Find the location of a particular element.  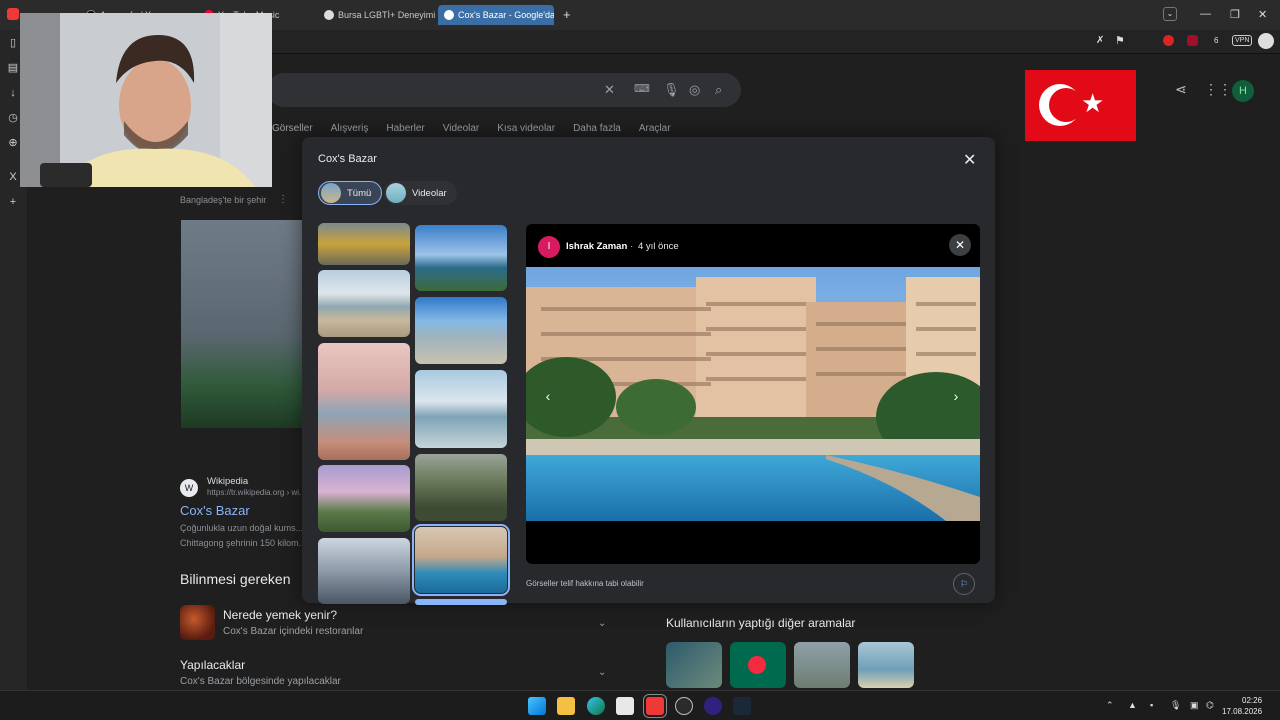

notification-count: 6 is located at coordinates (1216, 40).